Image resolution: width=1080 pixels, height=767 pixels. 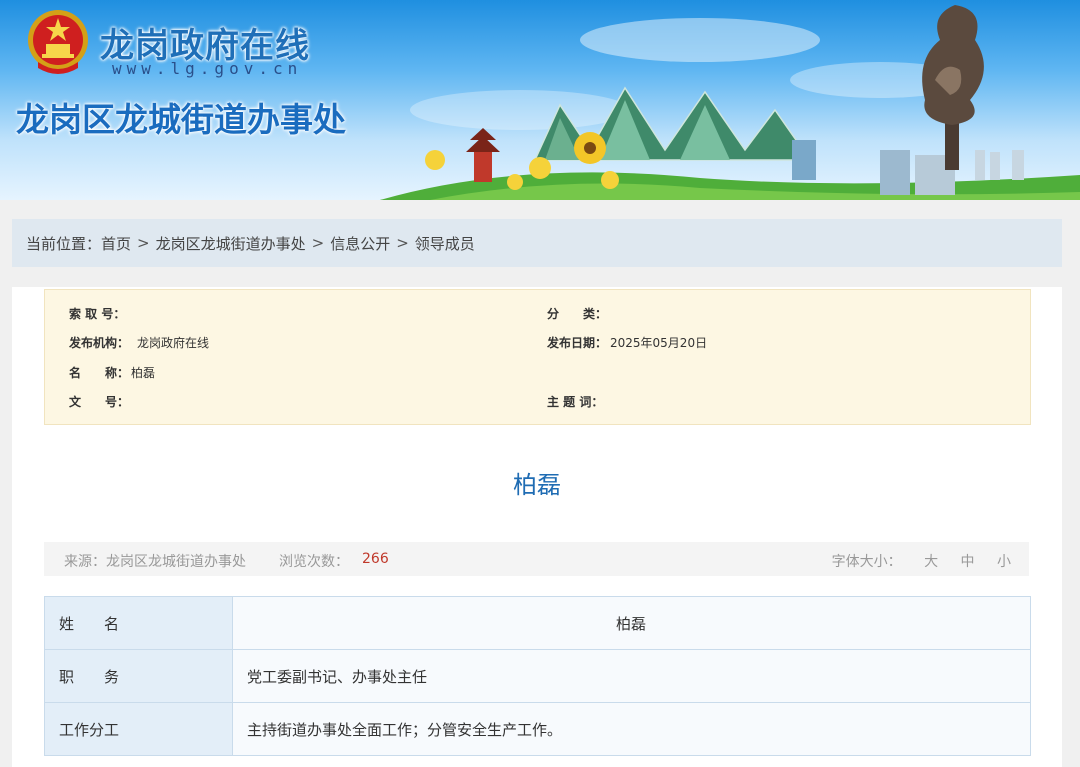 I want to click on source-label: 来源：, so click(x=85, y=562).